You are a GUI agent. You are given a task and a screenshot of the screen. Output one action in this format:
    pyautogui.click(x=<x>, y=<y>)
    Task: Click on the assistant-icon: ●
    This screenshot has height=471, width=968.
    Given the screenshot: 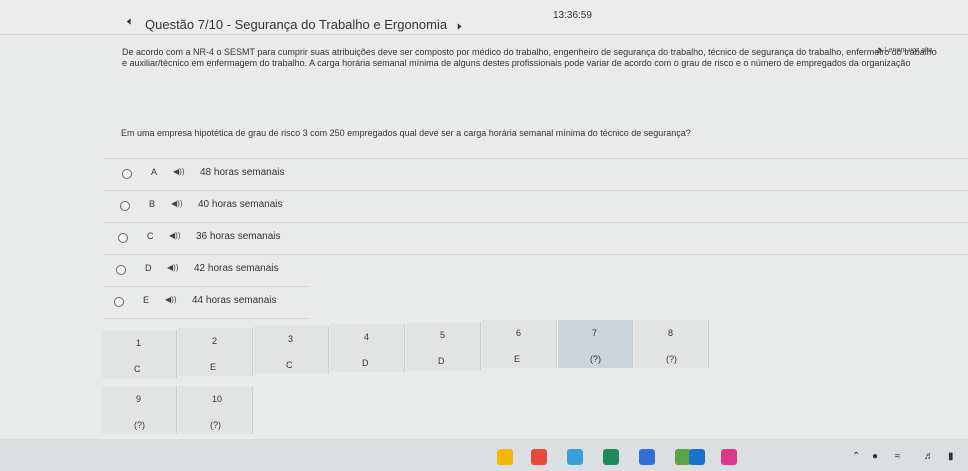 What is the action you would take?
    pyautogui.click(x=875, y=456)
    